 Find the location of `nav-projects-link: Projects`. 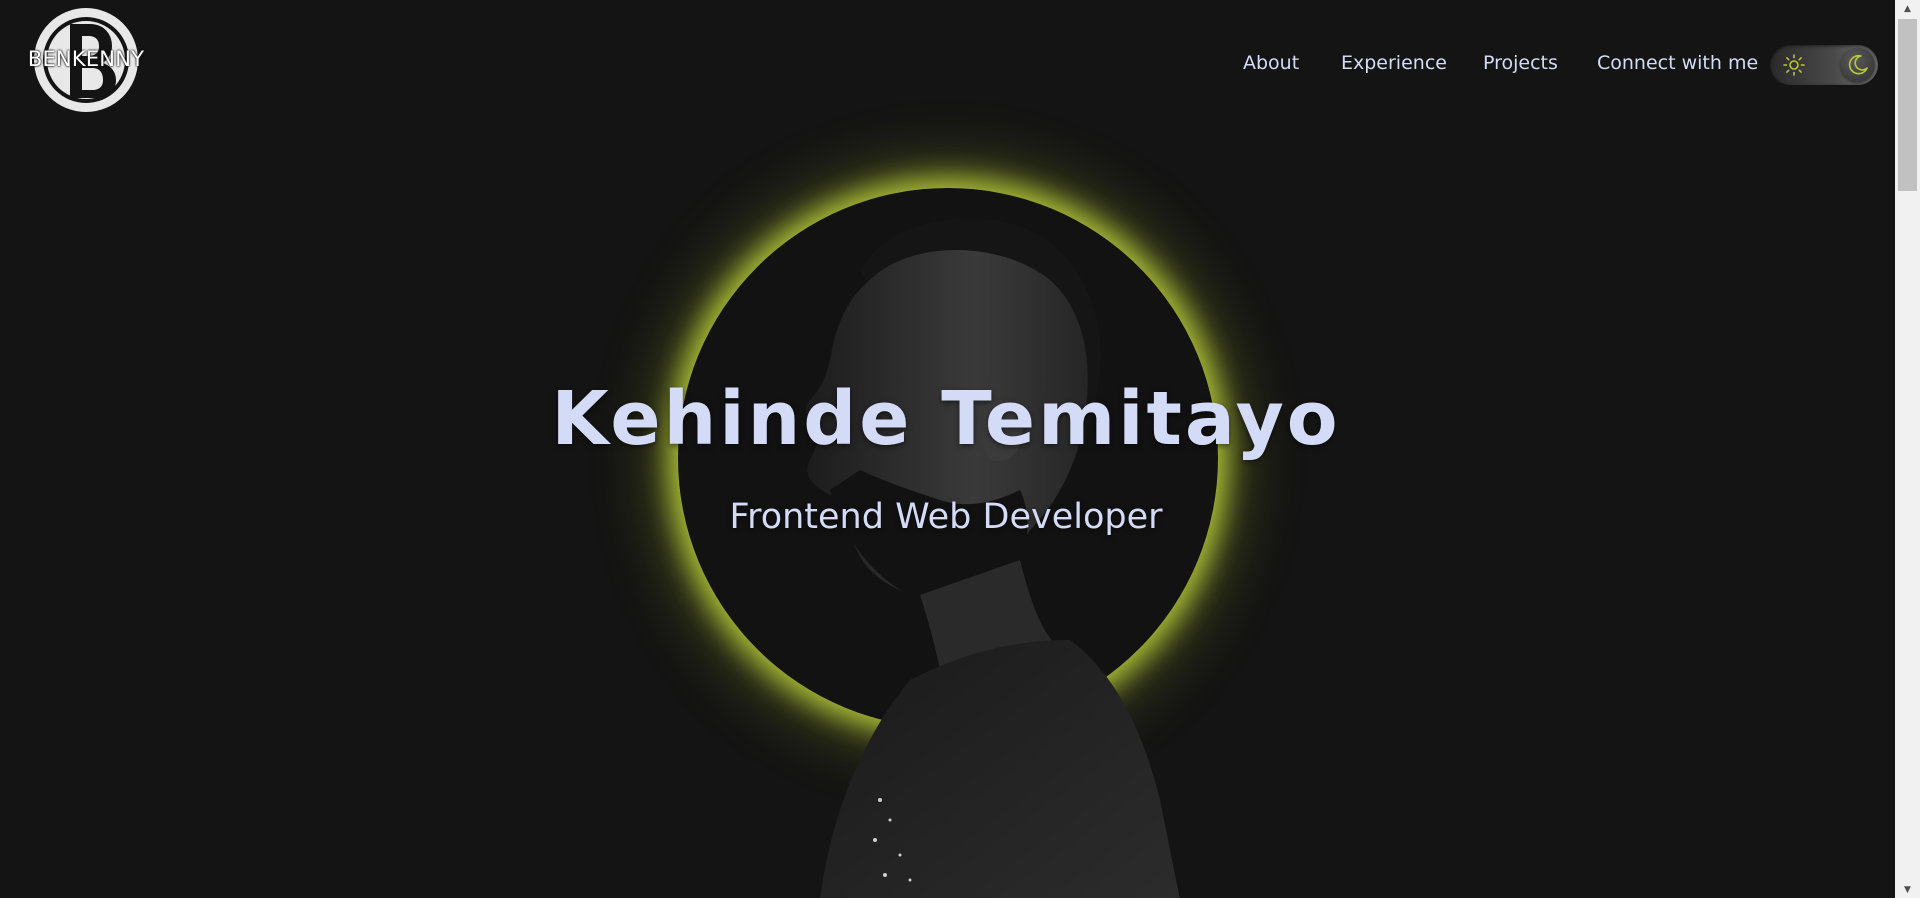

nav-projects-link: Projects is located at coordinates (1520, 63).